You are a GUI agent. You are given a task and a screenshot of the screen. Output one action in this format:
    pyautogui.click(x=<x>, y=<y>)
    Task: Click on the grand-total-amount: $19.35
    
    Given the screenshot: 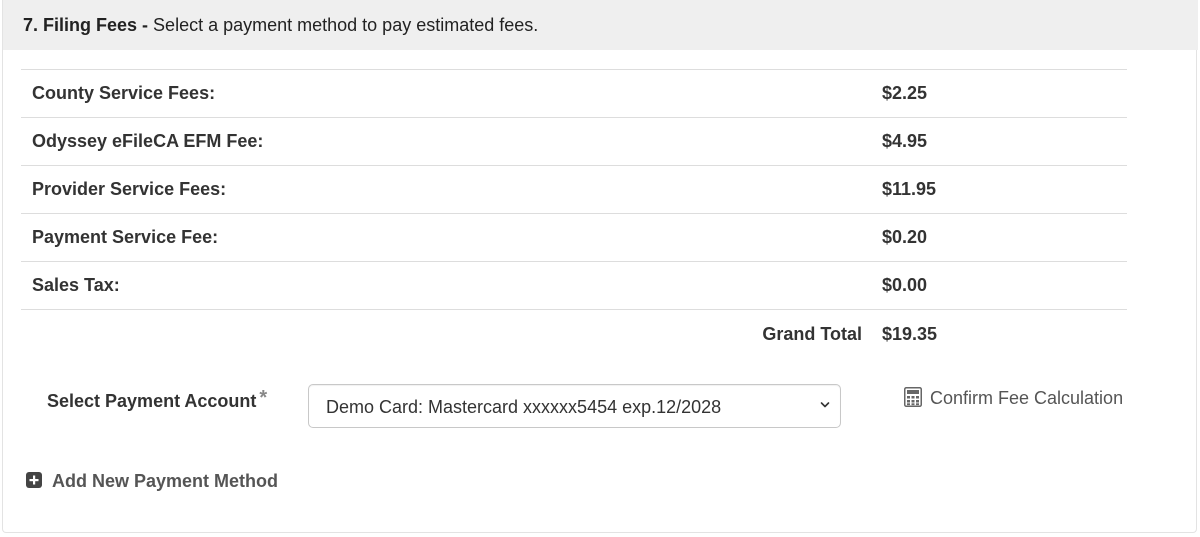 What is the action you would take?
    pyautogui.click(x=910, y=334)
    